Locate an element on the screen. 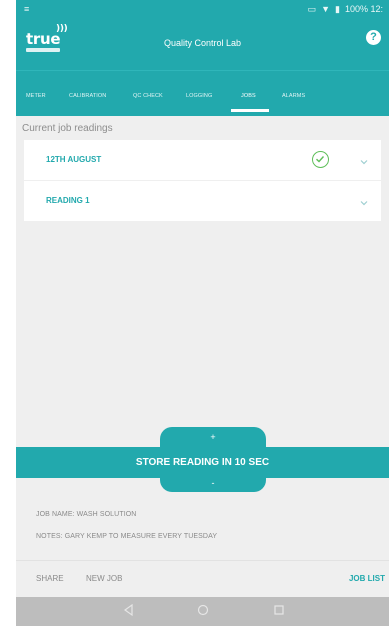  vibrate-icon: ▭ is located at coordinates (312, 9).